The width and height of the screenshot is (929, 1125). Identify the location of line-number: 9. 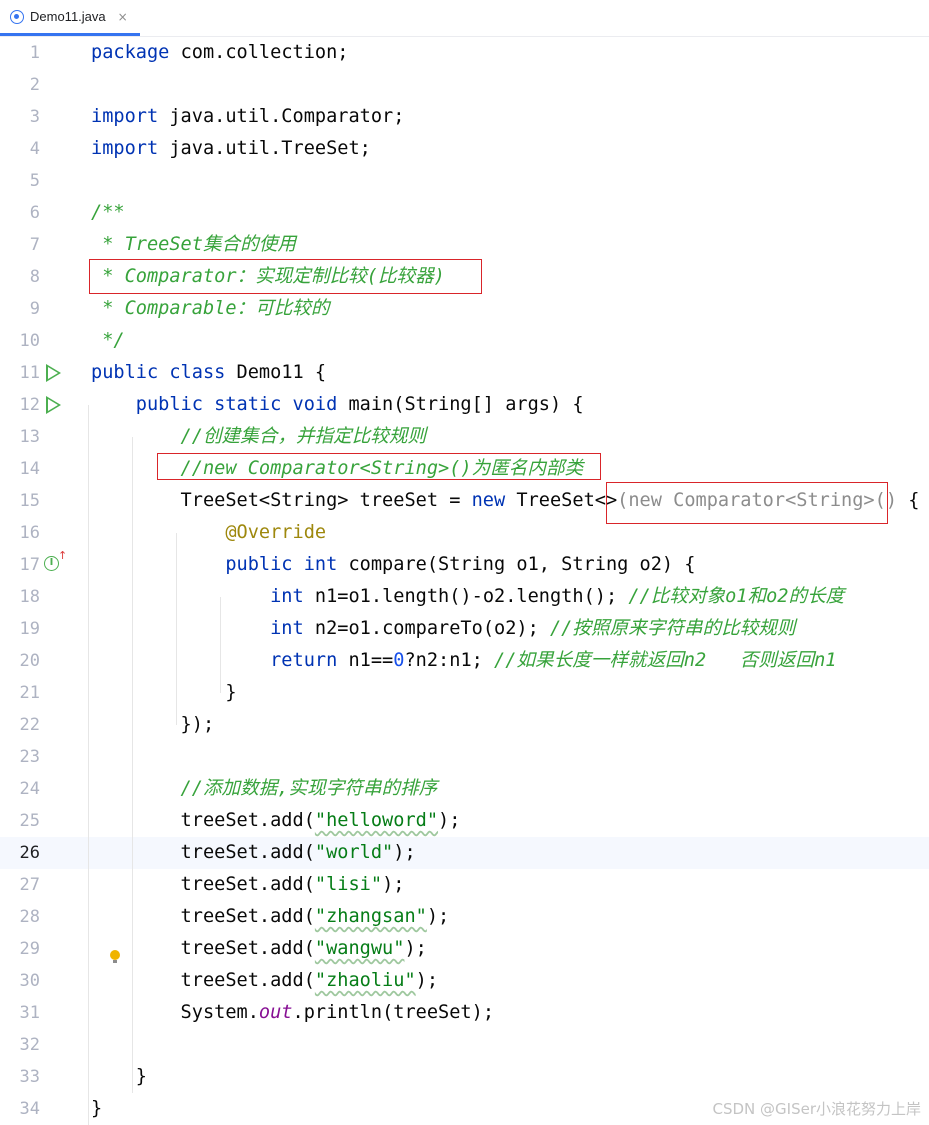
(34, 309).